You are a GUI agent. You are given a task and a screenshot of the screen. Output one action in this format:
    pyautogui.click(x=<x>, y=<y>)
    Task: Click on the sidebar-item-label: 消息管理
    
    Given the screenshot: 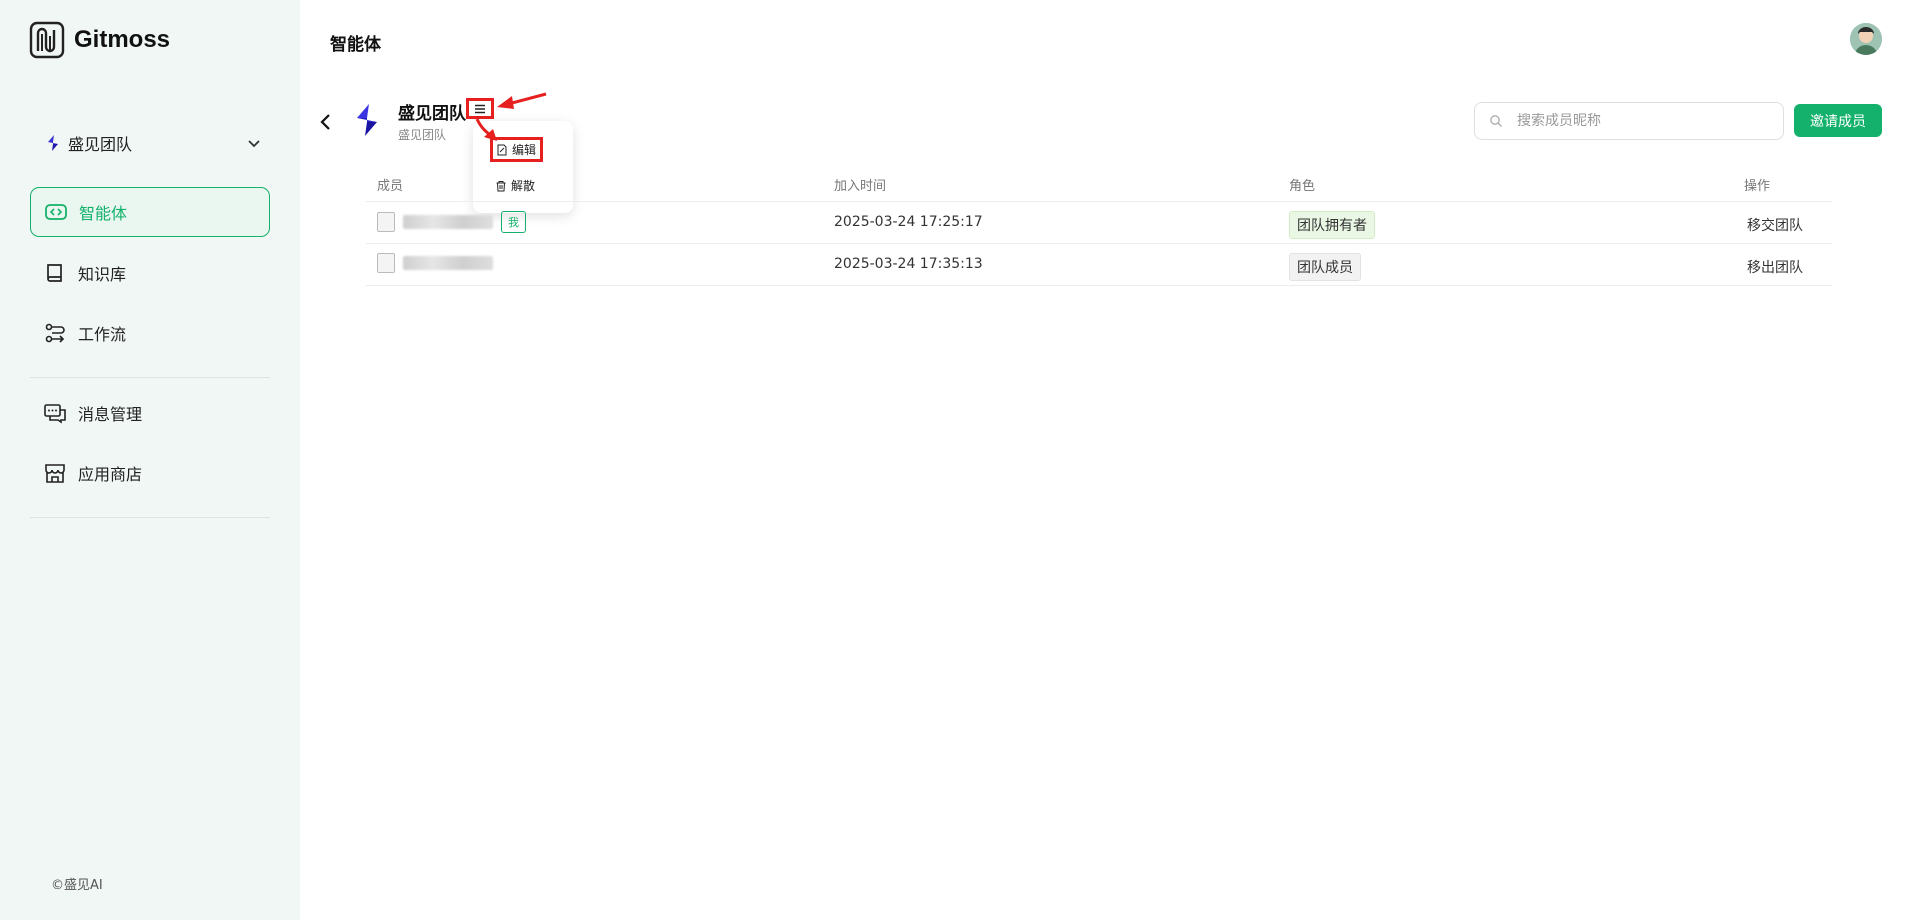 What is the action you would take?
    pyautogui.click(x=110, y=414)
    